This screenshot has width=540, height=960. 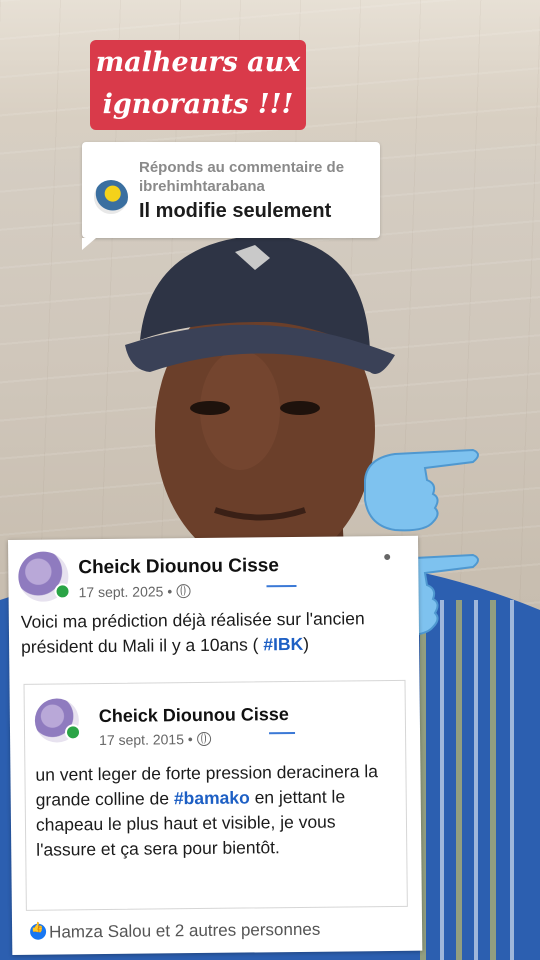 What do you see at coordinates (38, 931) in the screenshot?
I see `like-icon` at bounding box center [38, 931].